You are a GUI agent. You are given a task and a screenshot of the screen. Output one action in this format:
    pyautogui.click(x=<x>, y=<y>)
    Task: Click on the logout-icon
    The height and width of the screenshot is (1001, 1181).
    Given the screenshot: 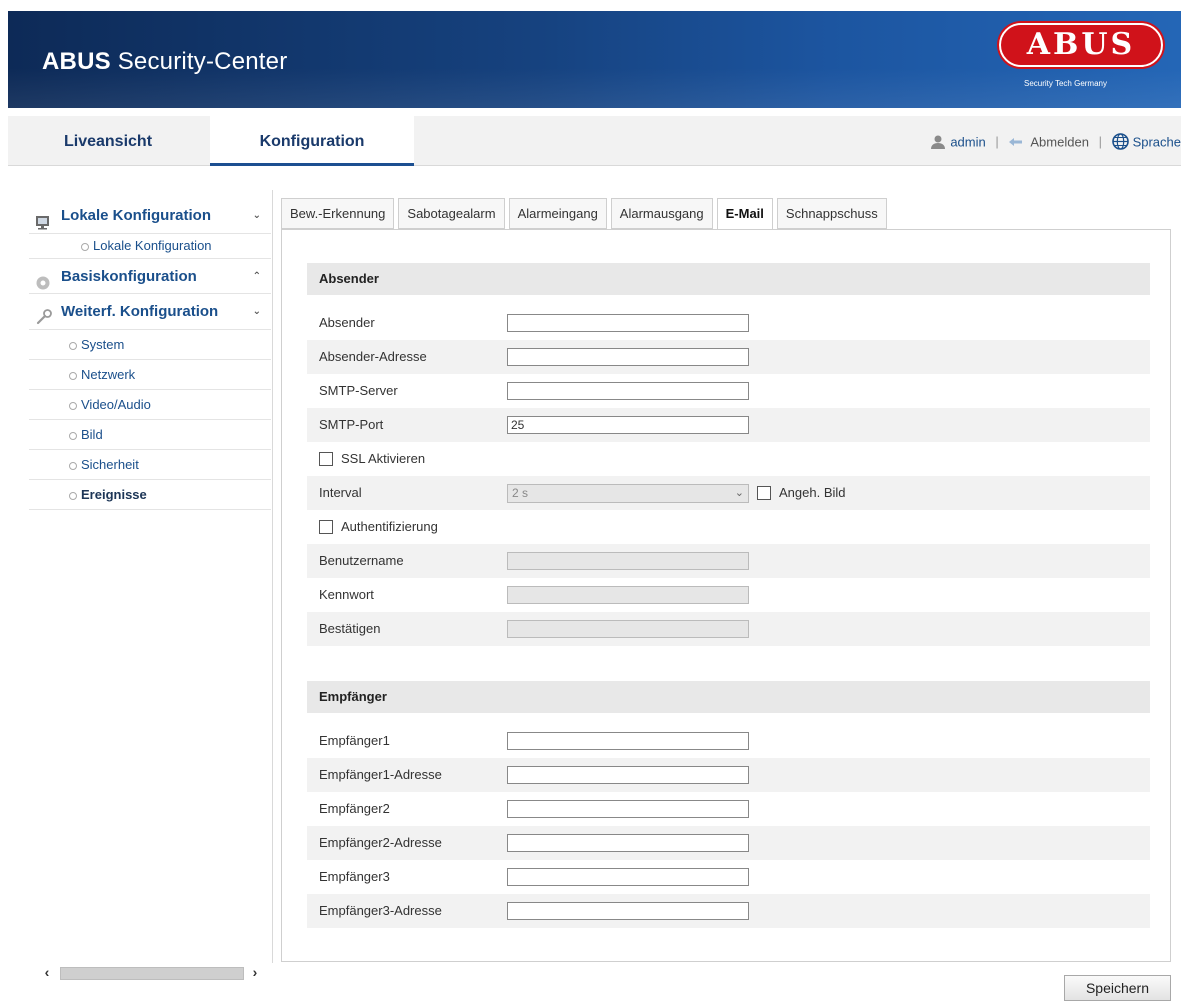 What is the action you would take?
    pyautogui.click(x=1017, y=143)
    